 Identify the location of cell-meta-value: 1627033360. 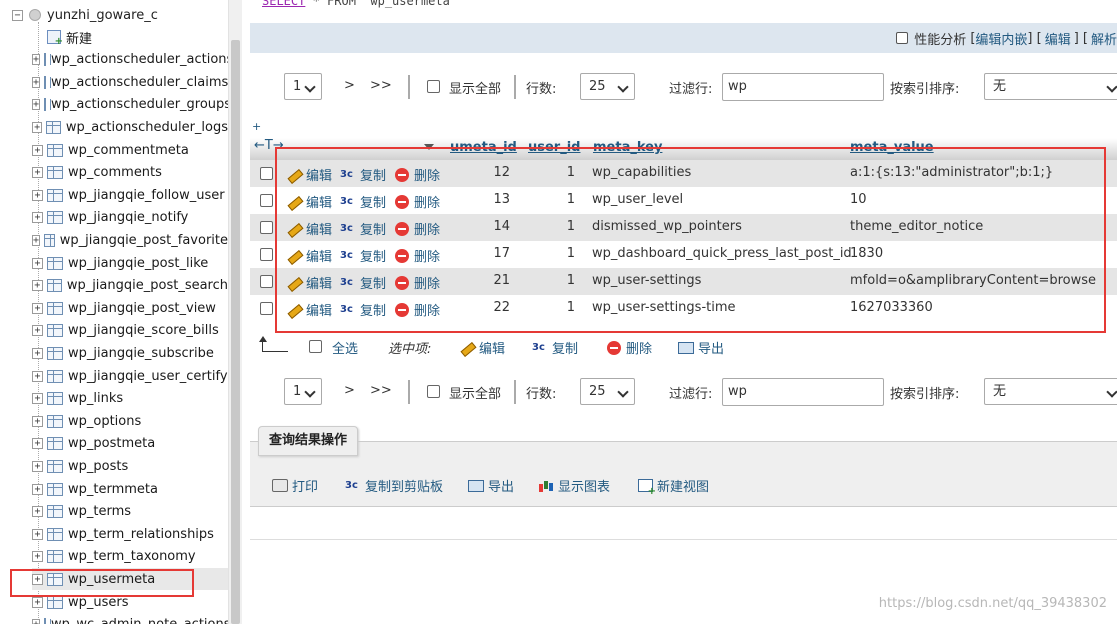
(891, 307).